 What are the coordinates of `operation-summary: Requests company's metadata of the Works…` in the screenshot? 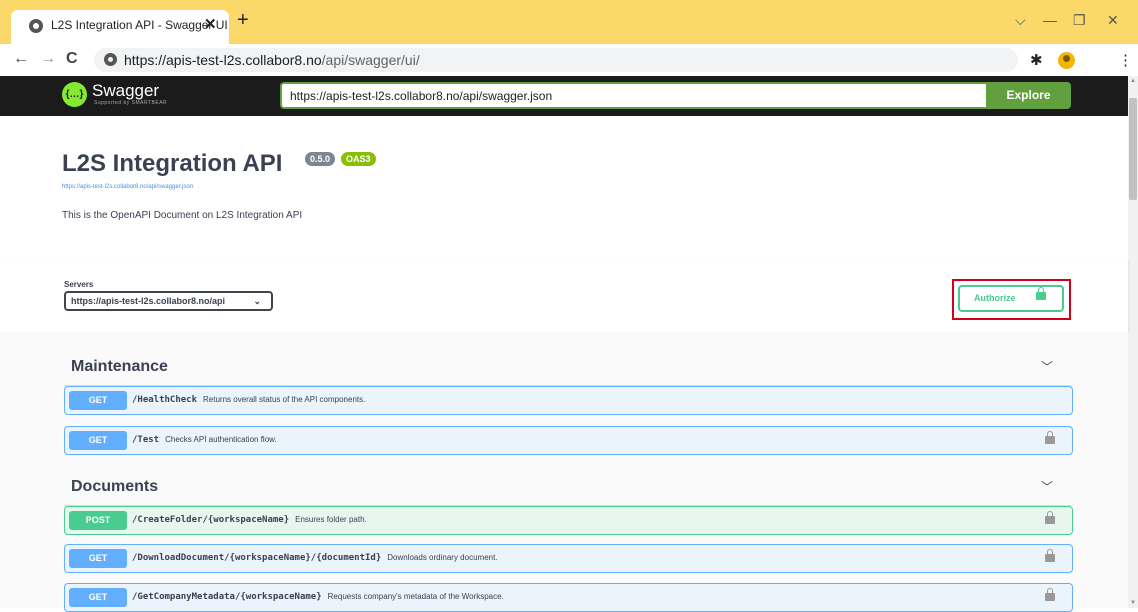 It's located at (415, 596).